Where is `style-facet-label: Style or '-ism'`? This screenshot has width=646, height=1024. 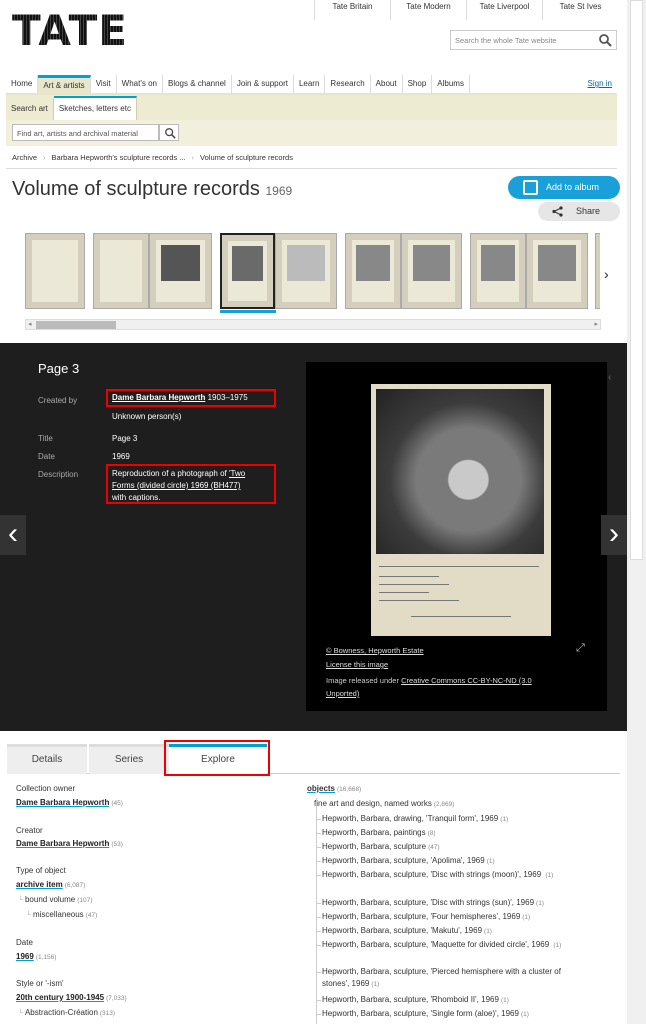 style-facet-label: Style or '-ism' is located at coordinates (40, 983).